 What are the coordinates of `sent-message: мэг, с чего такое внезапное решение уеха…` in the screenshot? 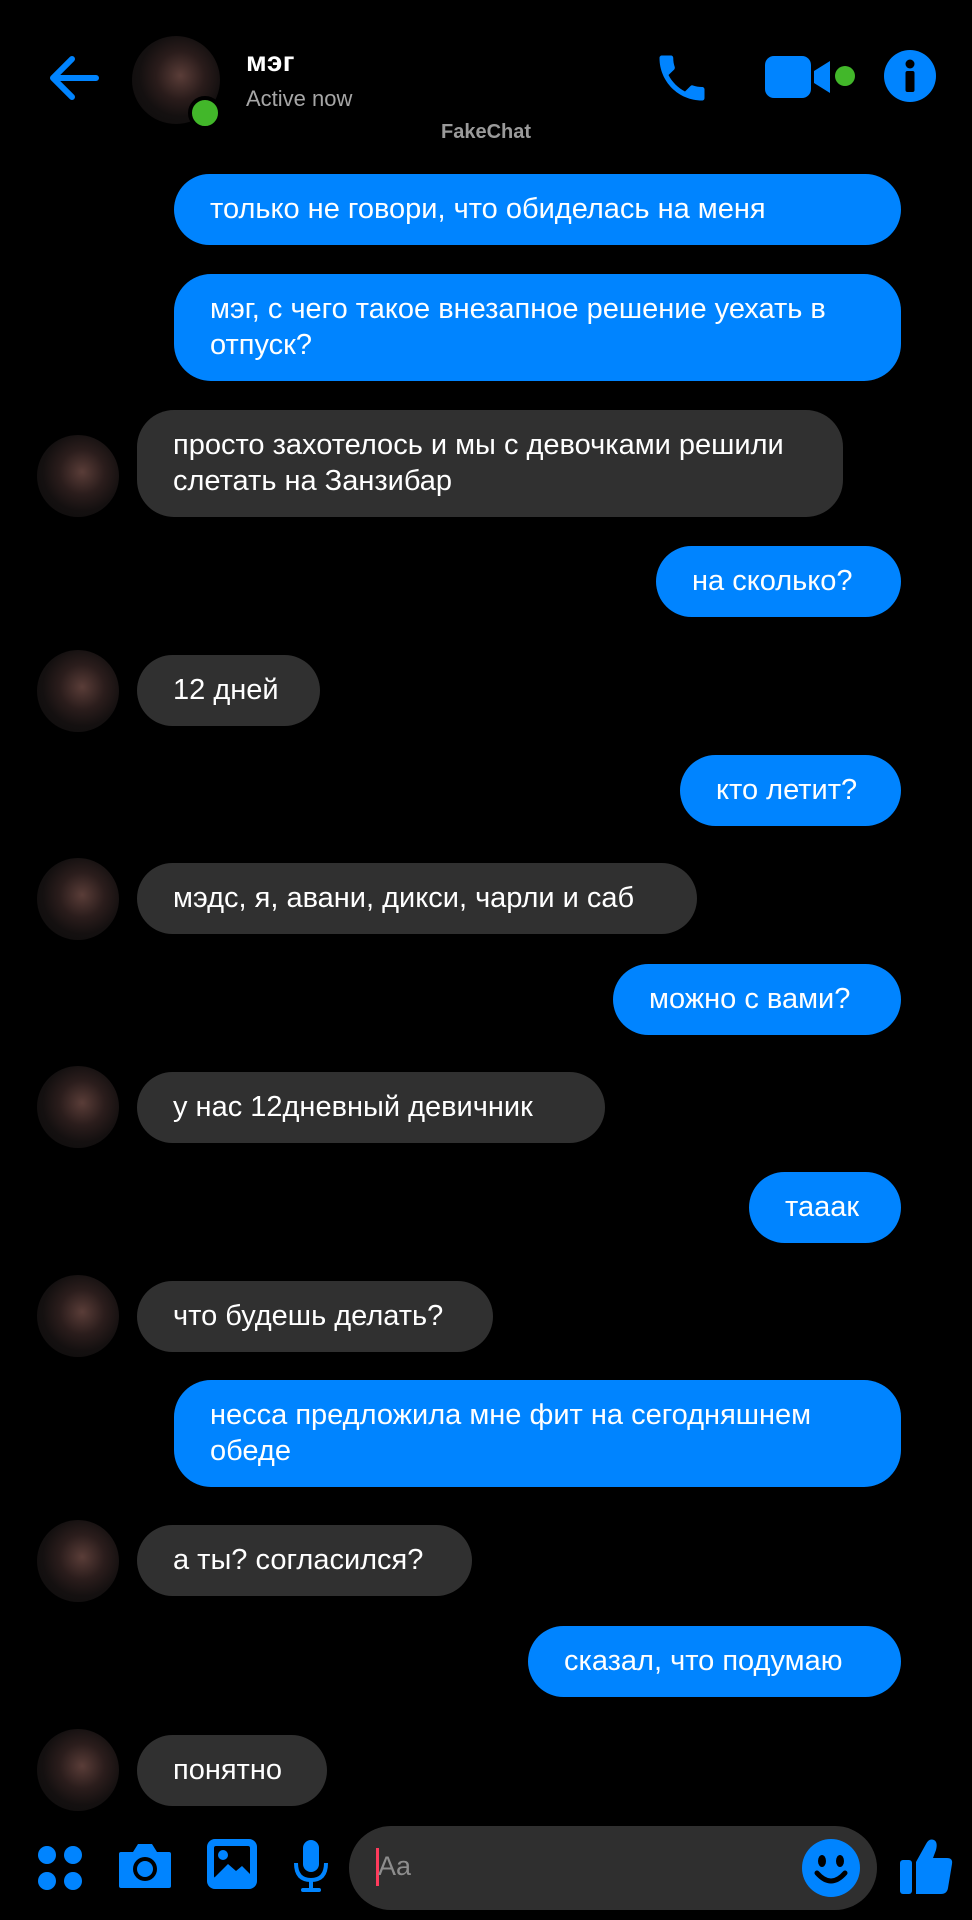 It's located at (537, 327).